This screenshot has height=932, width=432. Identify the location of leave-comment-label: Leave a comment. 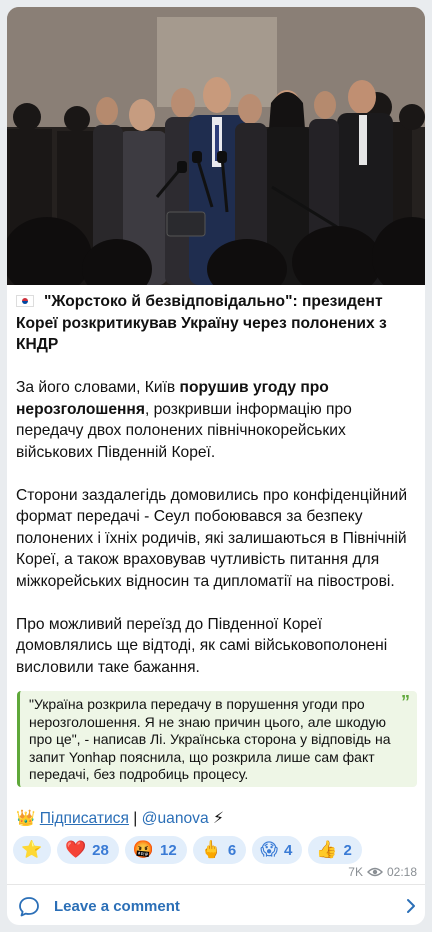
(117, 906).